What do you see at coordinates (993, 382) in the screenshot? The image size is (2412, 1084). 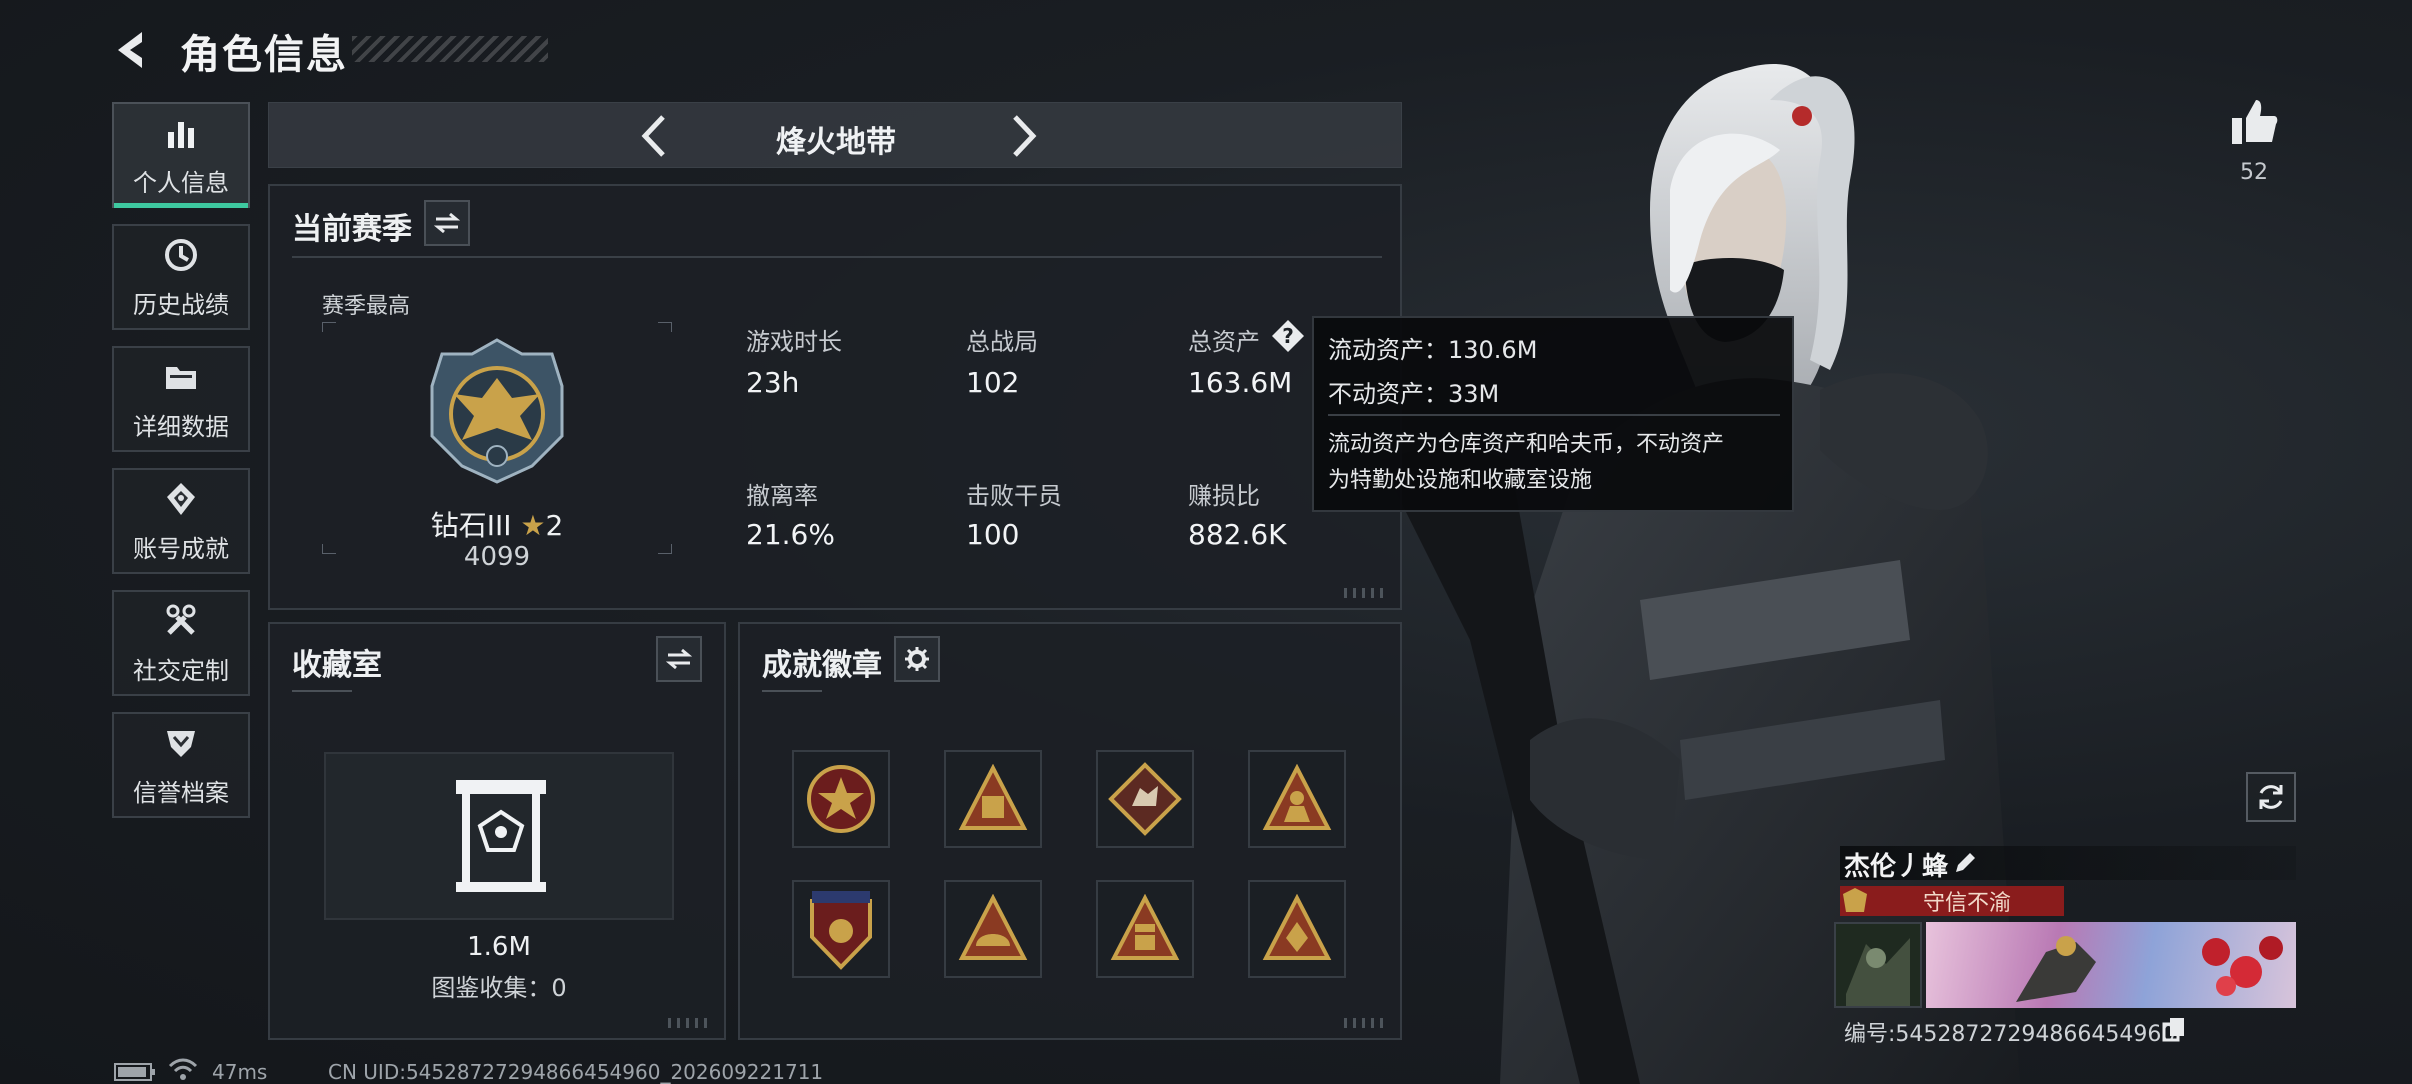 I see `stat-value-matches: 102` at bounding box center [993, 382].